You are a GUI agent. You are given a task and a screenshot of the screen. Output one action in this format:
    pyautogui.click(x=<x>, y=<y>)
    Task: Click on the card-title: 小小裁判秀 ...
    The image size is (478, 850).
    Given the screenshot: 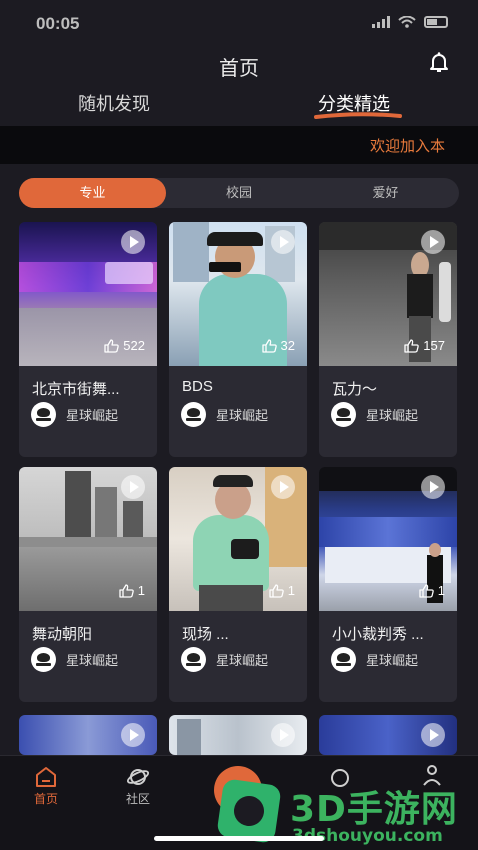 What is the action you would take?
    pyautogui.click(x=378, y=634)
    